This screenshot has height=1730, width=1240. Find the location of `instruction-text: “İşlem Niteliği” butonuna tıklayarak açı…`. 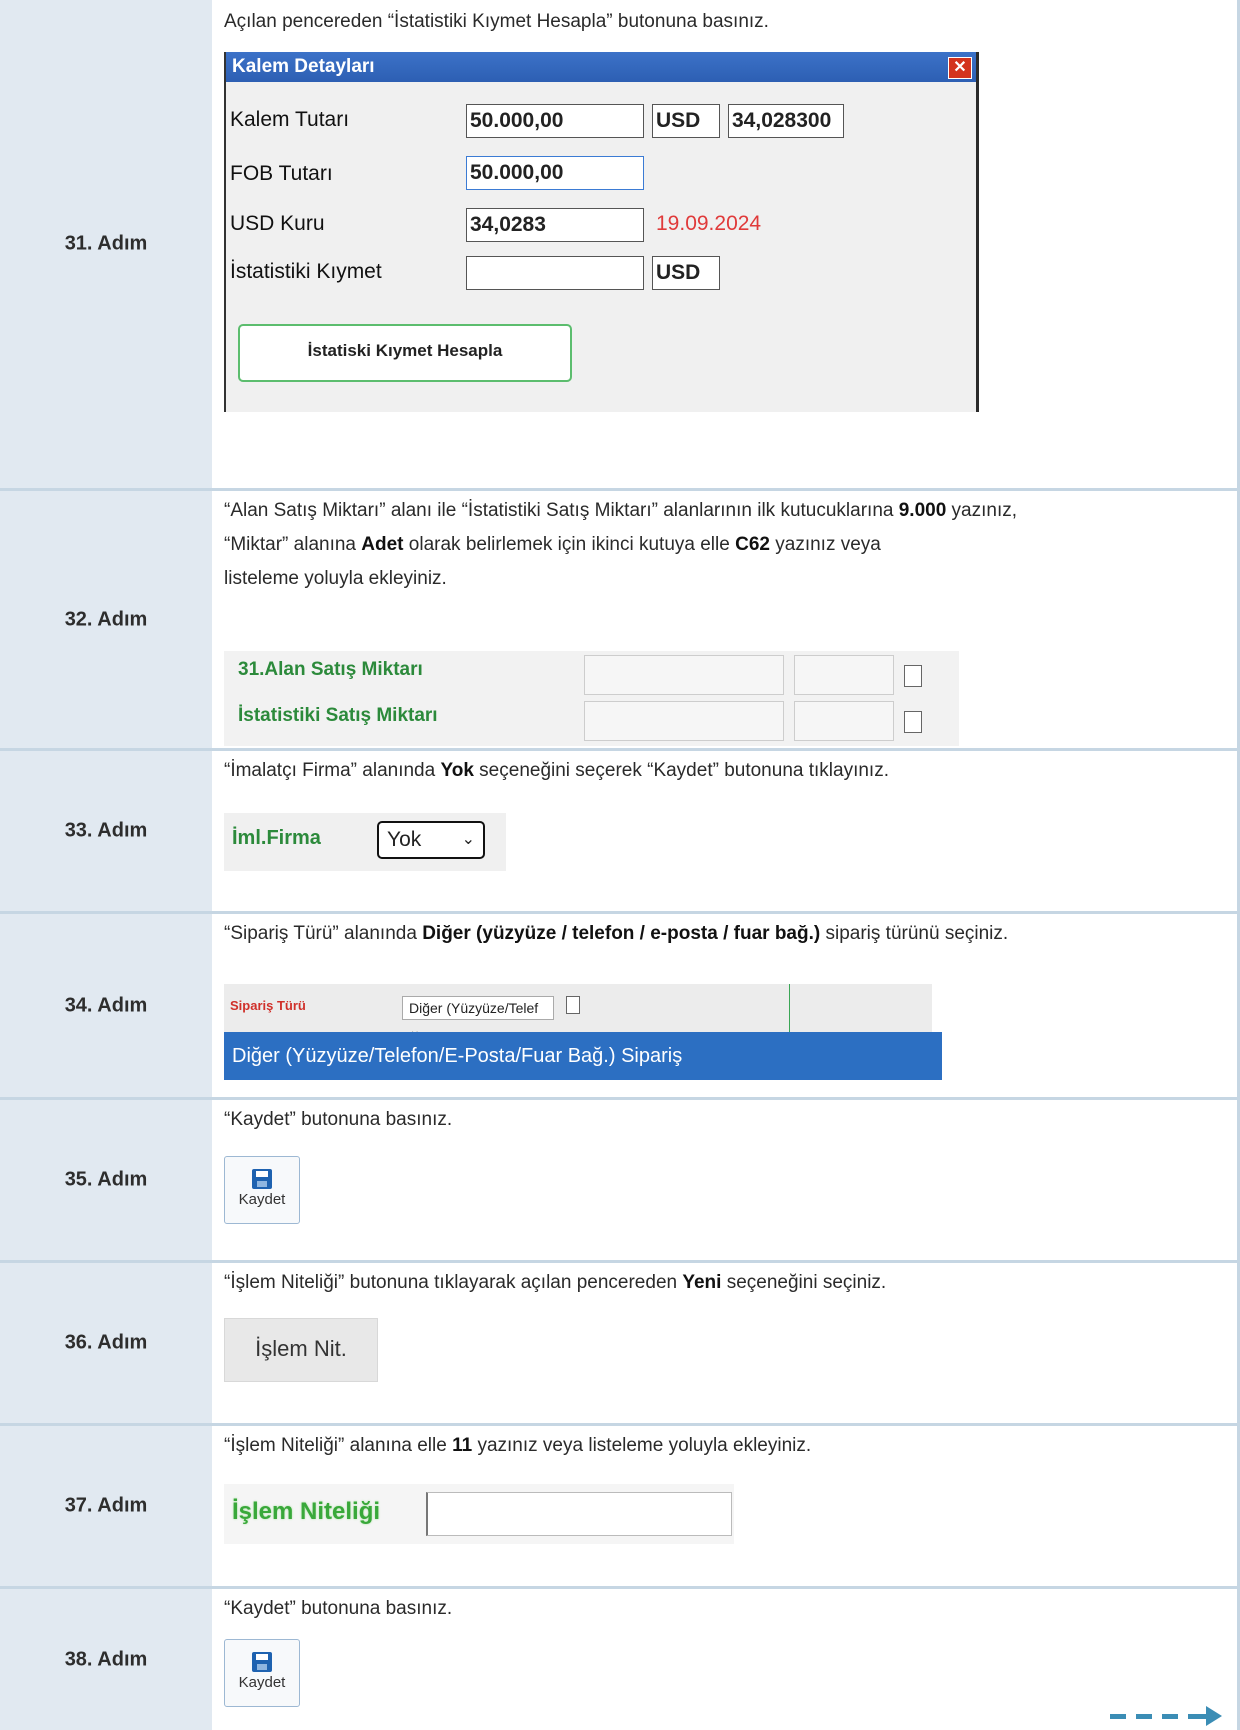

instruction-text: “İşlem Niteliği” butonuna tıklayarak açı… is located at coordinates (555, 1282).